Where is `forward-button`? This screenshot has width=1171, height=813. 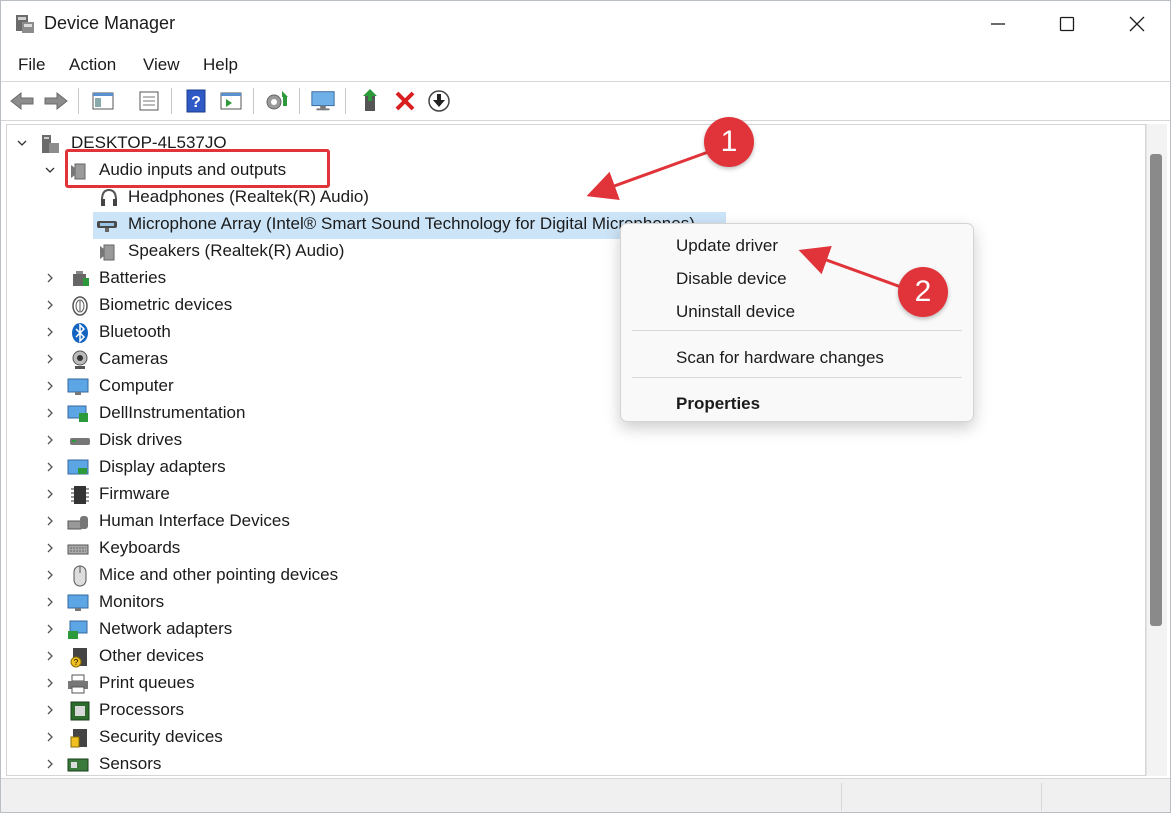
forward-button is located at coordinates (56, 101).